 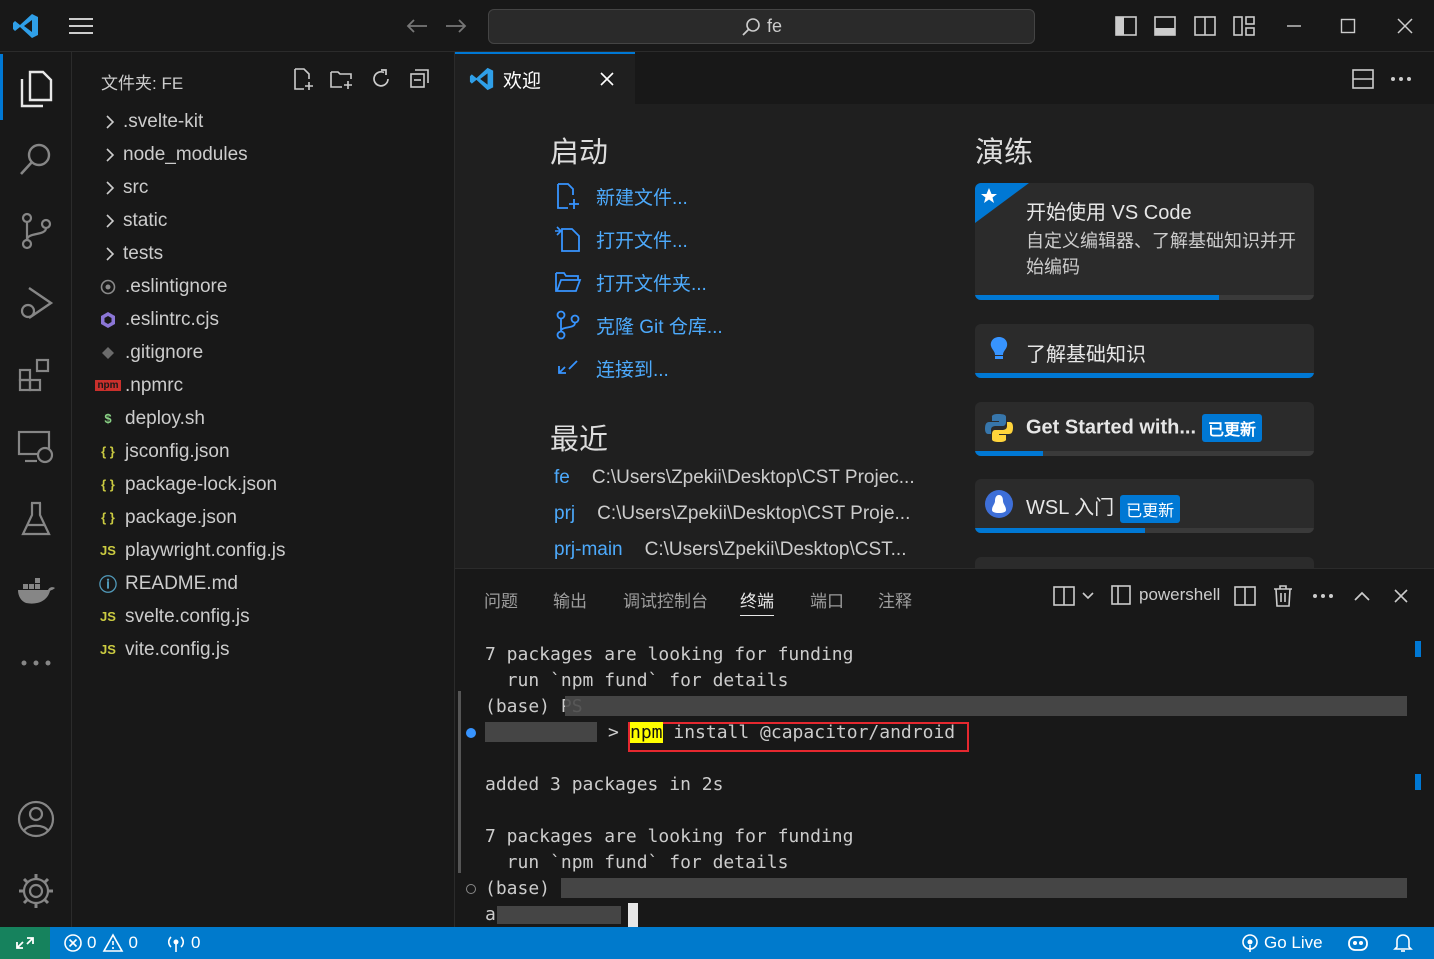 I want to click on back-arrow-icon, so click(x=417, y=26).